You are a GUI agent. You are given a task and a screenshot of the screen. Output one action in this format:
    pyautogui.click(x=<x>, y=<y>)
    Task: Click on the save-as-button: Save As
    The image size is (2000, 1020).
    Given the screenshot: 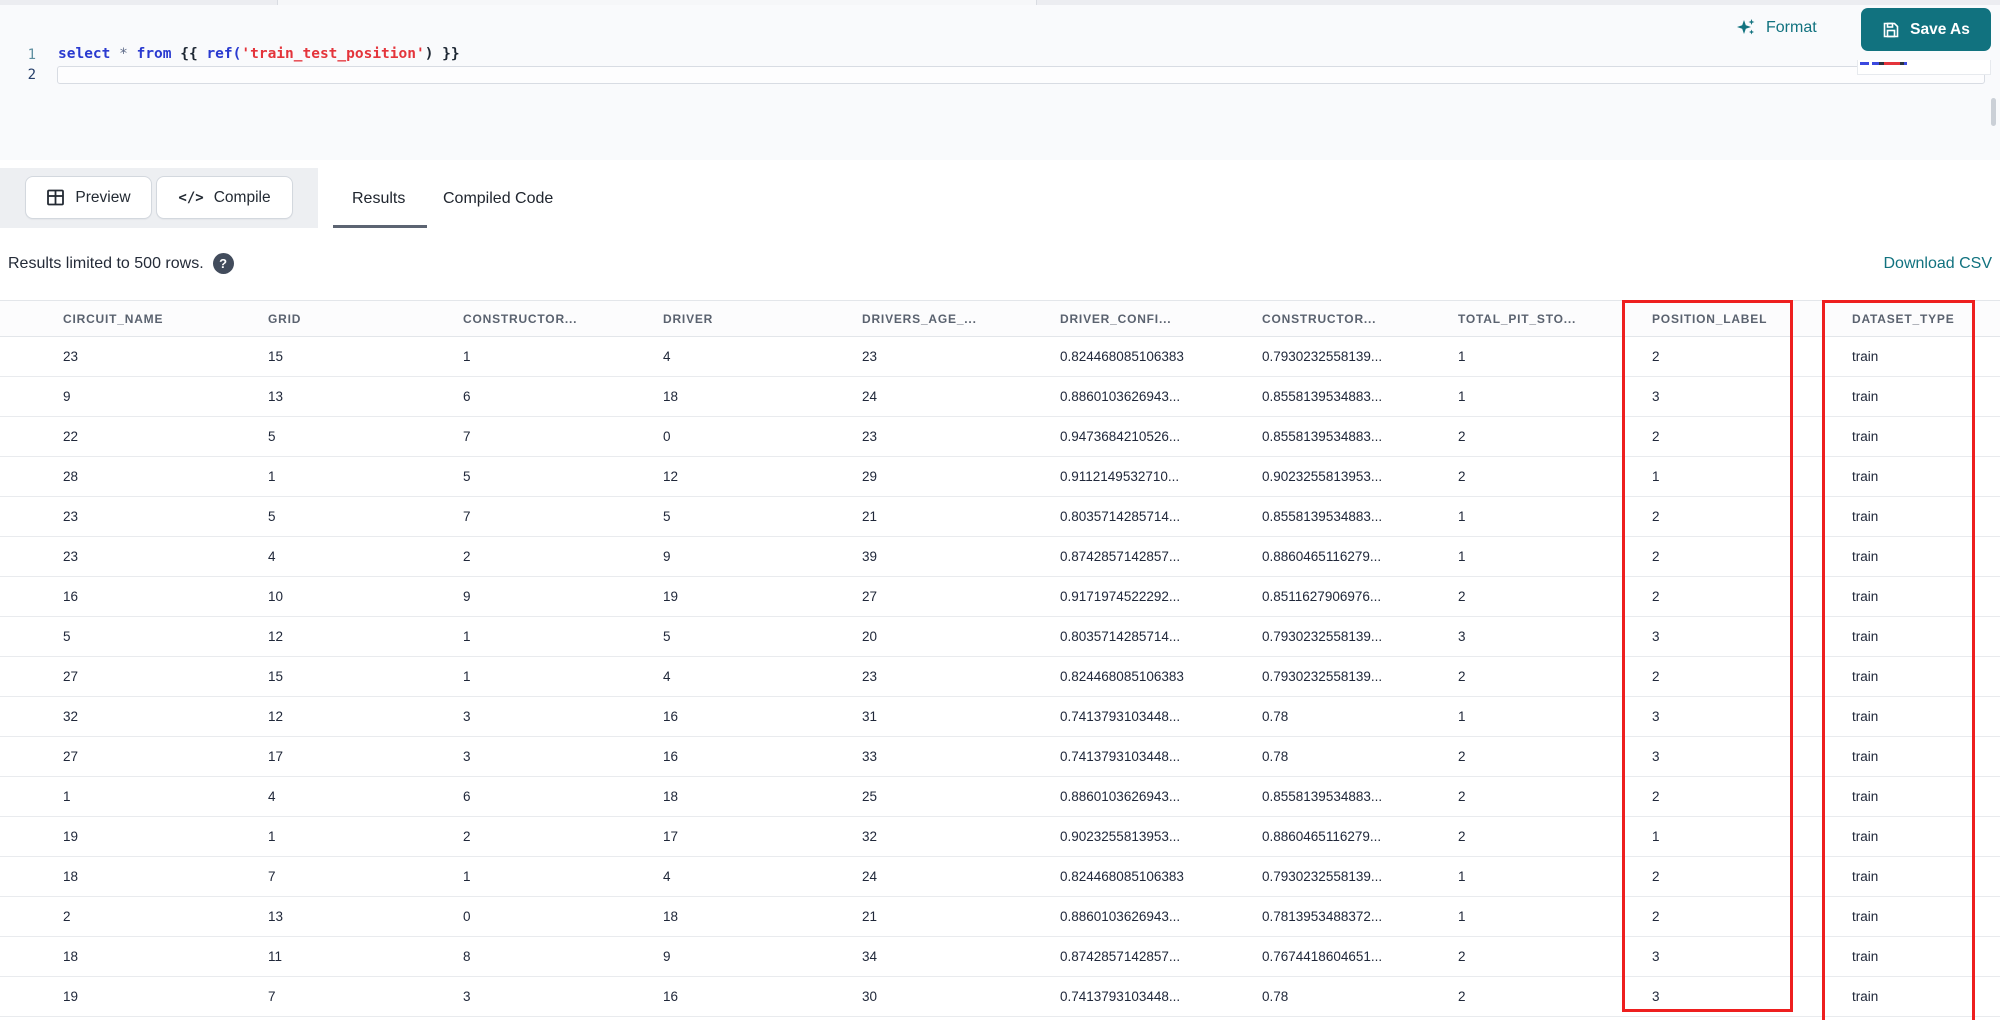 What is the action you would take?
    pyautogui.click(x=1926, y=29)
    